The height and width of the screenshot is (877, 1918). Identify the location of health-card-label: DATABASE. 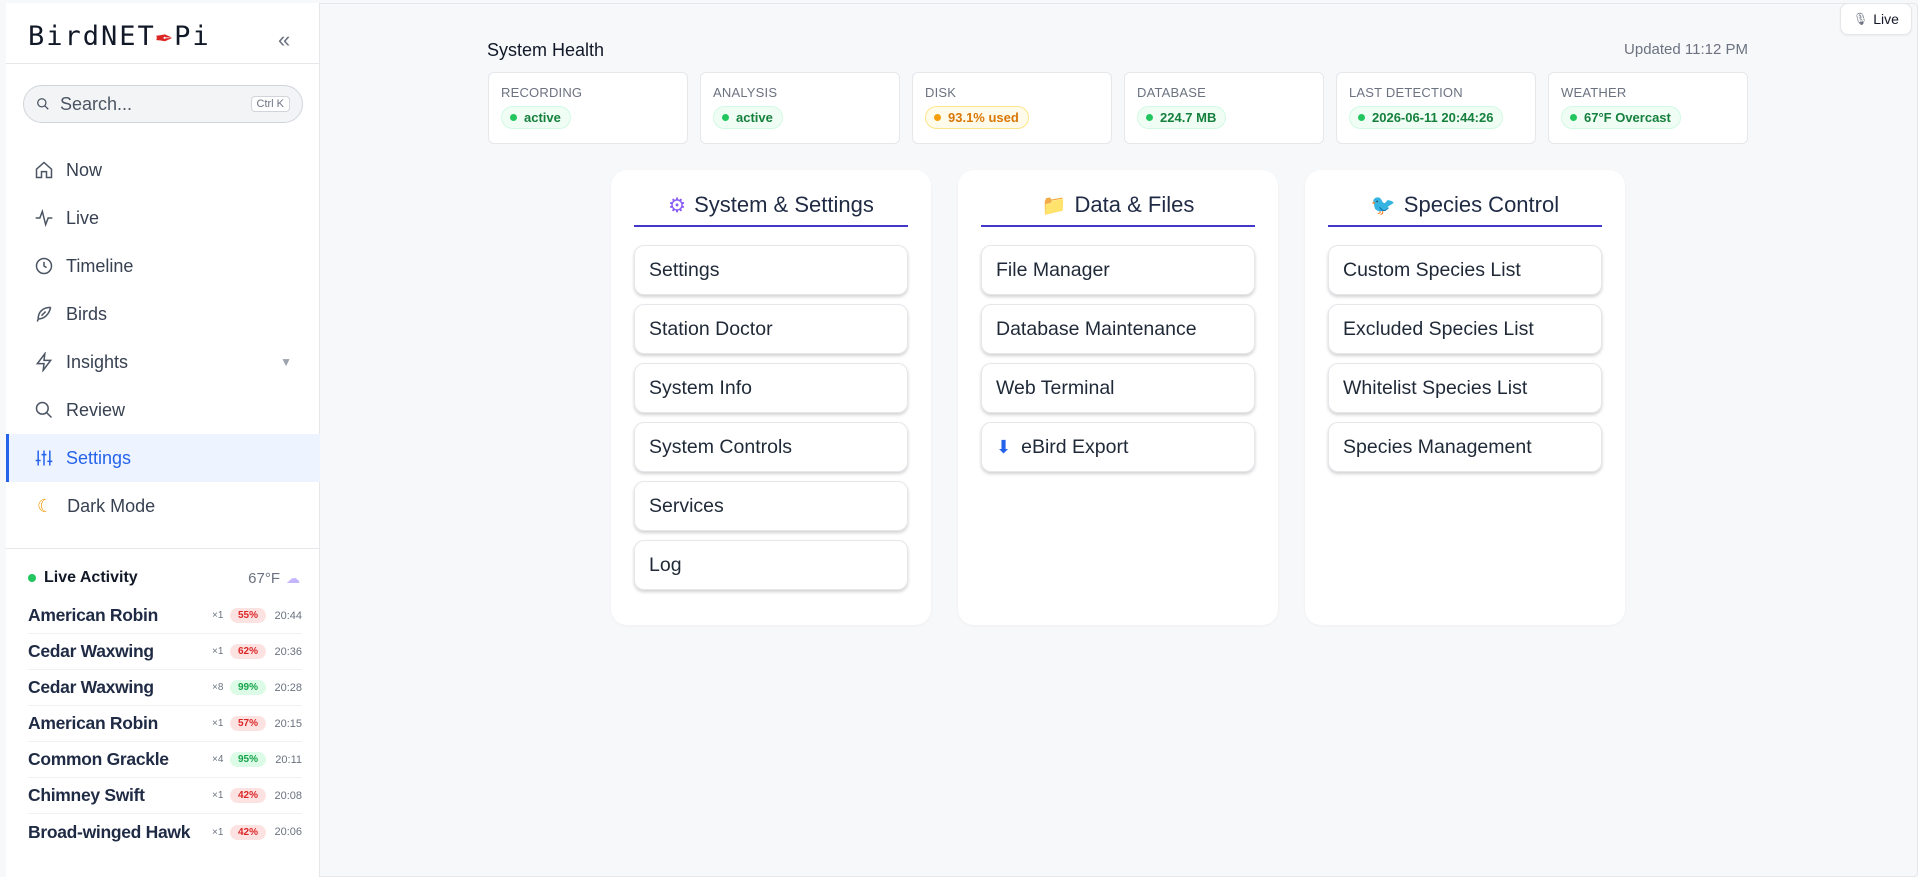
(1172, 92).